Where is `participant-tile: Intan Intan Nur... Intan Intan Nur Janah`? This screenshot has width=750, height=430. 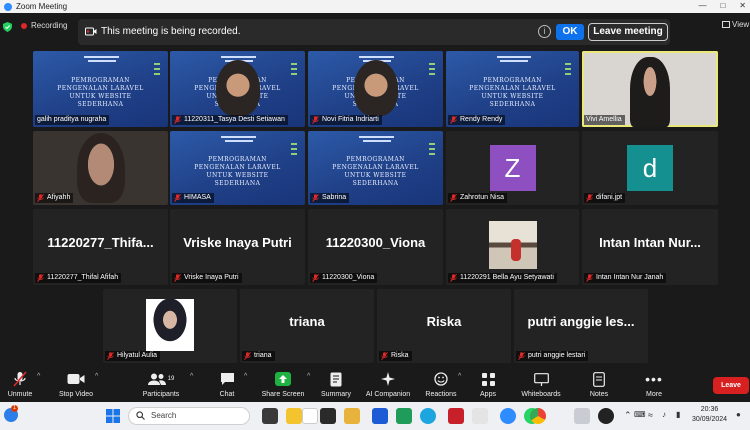
participant-tile: Intan Intan Nur... Intan Intan Nur Janah is located at coordinates (650, 247).